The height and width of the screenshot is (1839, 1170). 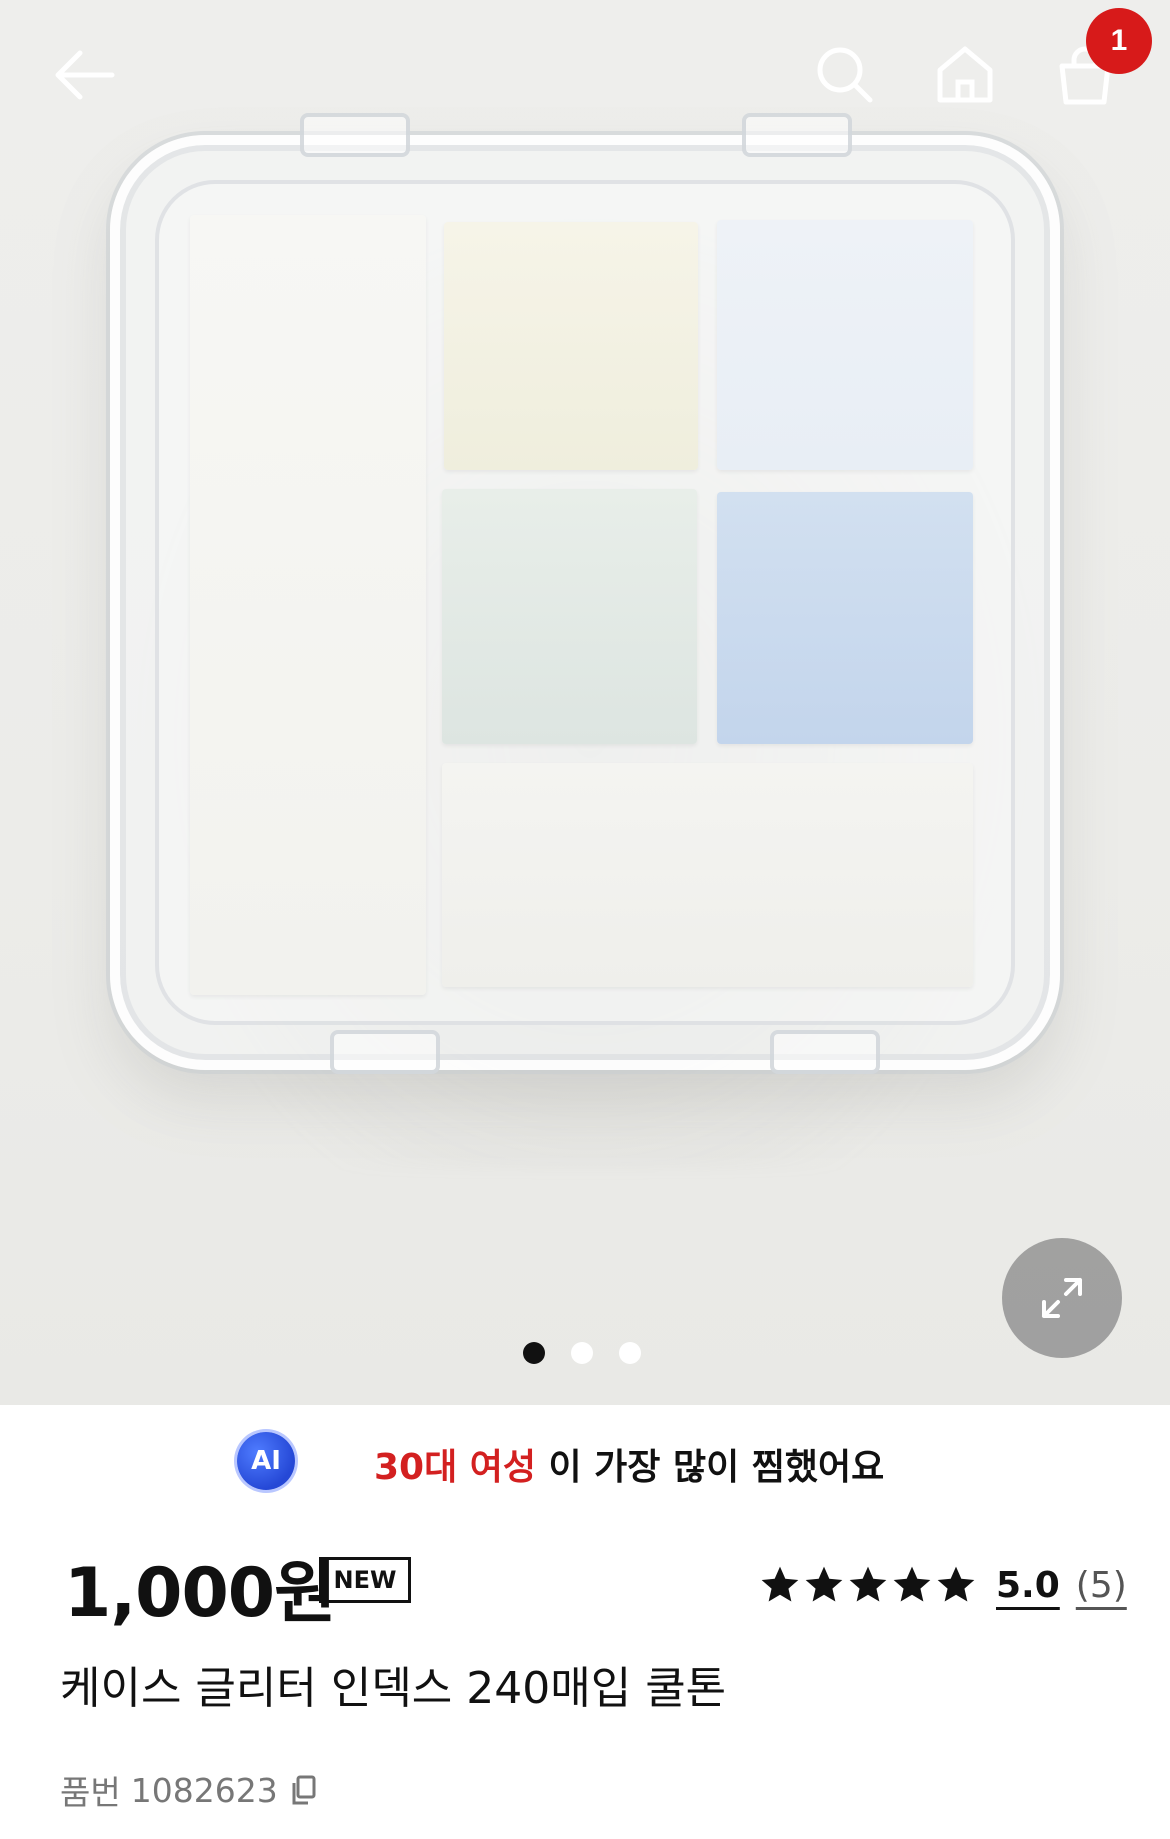 I want to click on product-sku: 품번 1082623, so click(x=191, y=1790).